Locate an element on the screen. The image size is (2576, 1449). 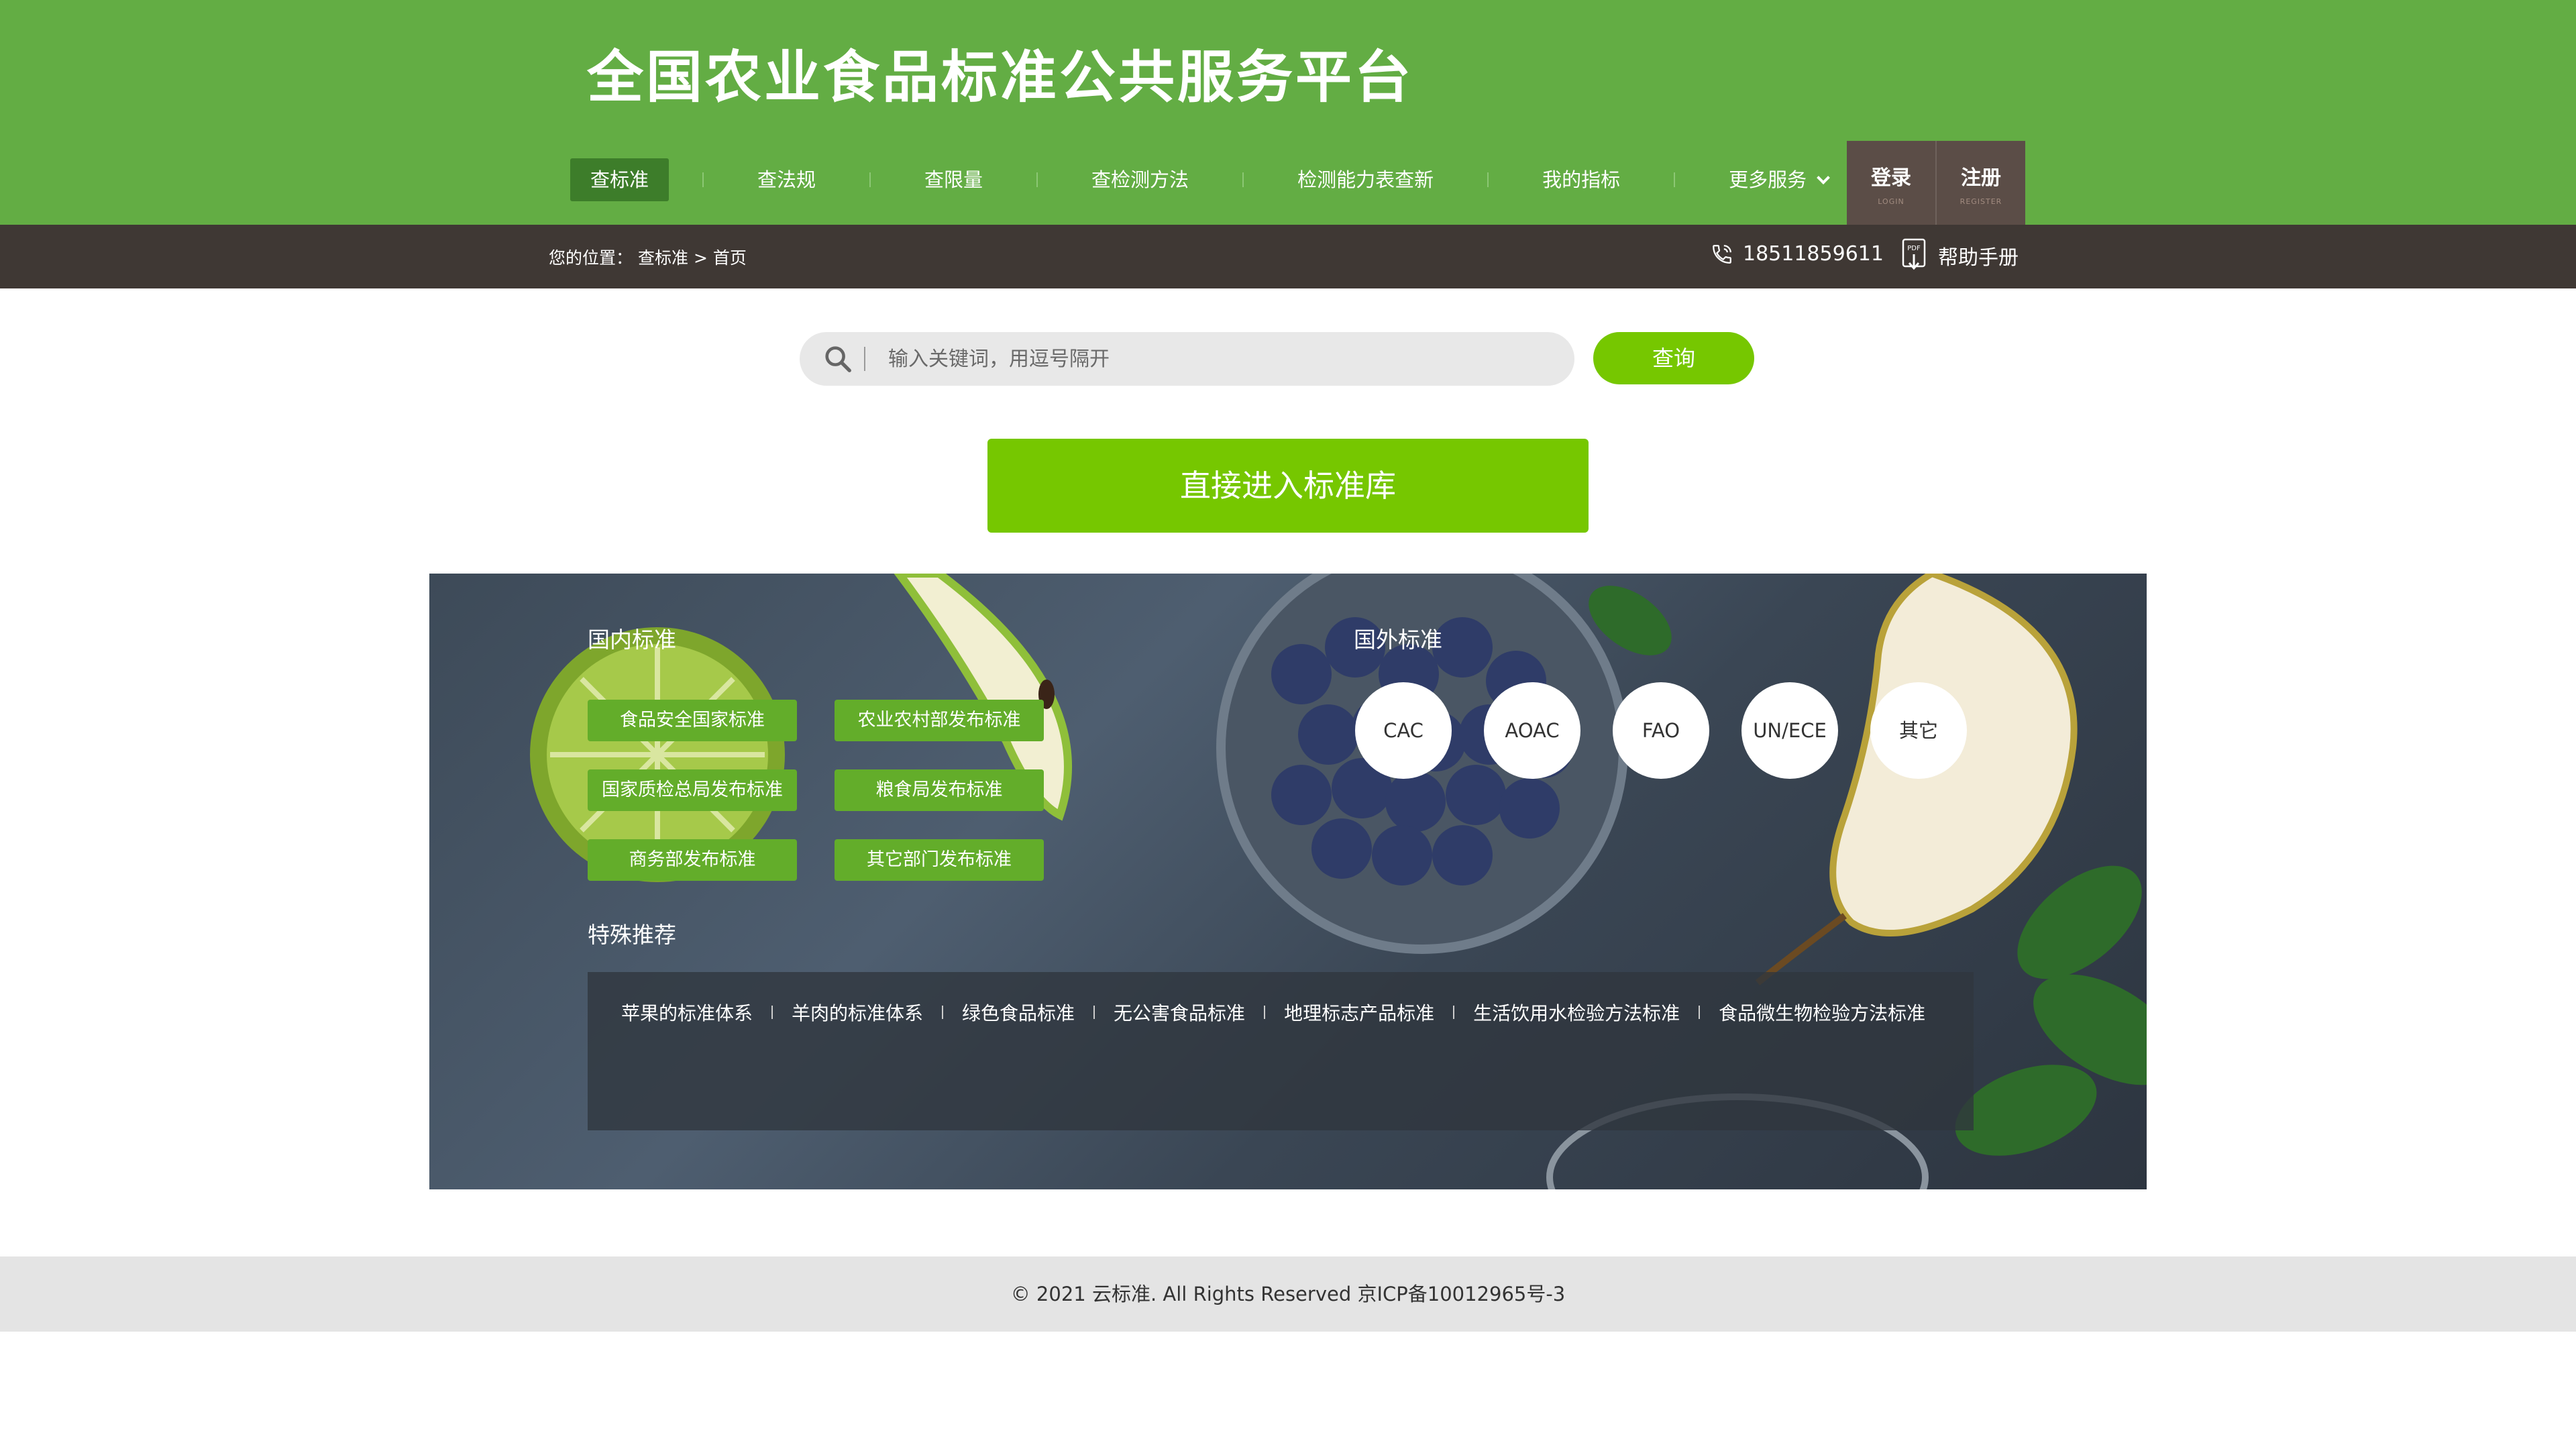
breadcrumb-current: 首页 is located at coordinates (729, 258).